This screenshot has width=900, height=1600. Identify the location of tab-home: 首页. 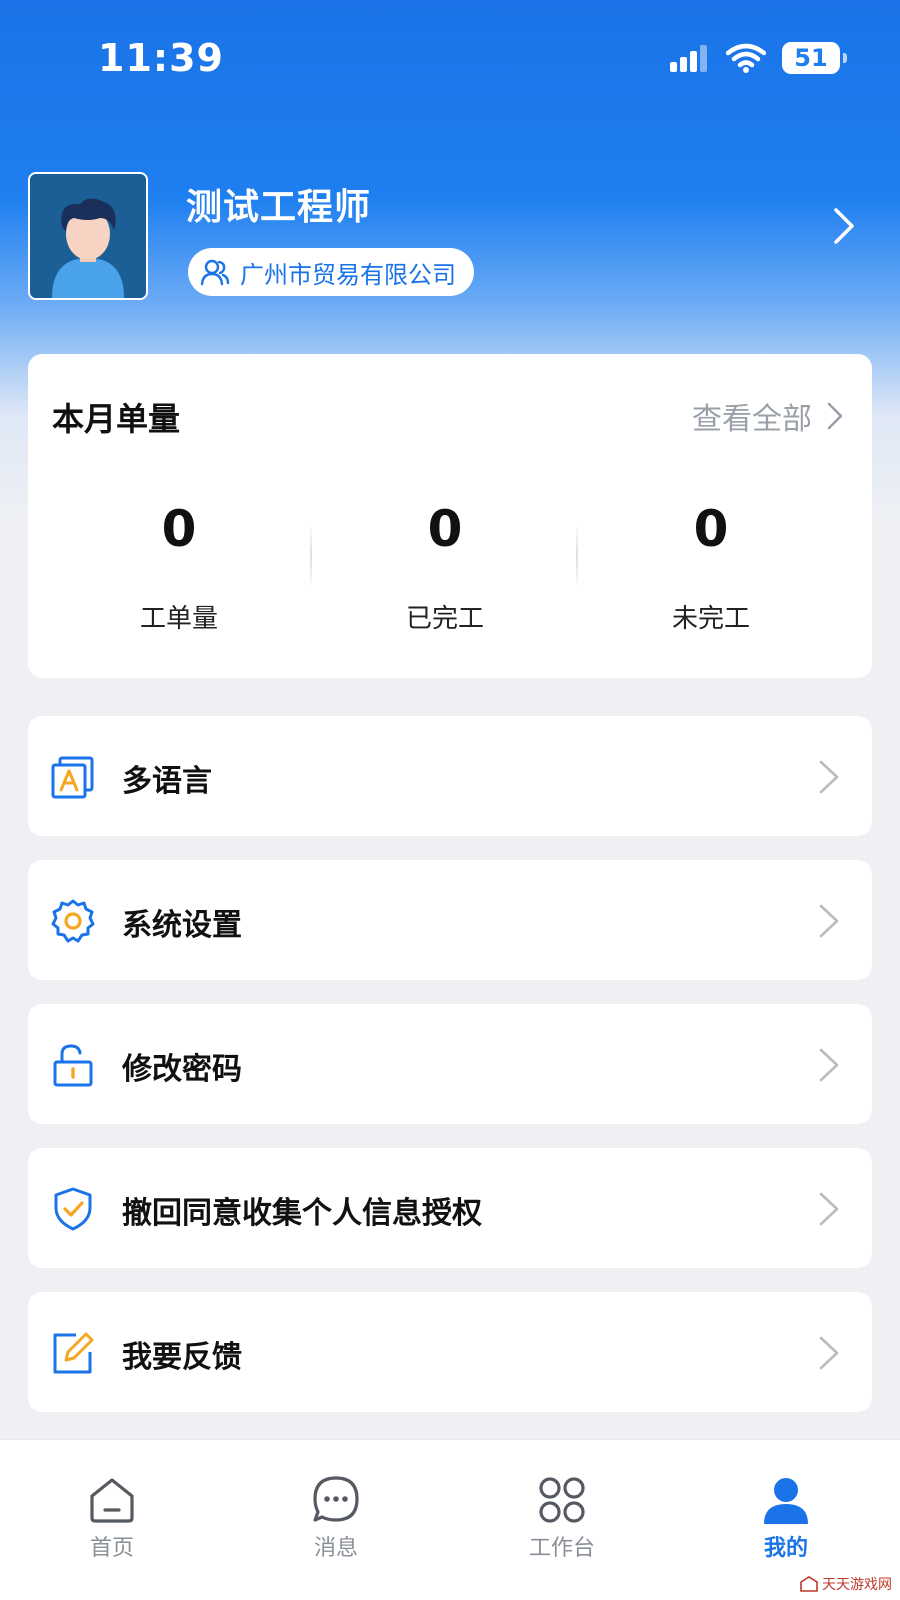
(112, 1518).